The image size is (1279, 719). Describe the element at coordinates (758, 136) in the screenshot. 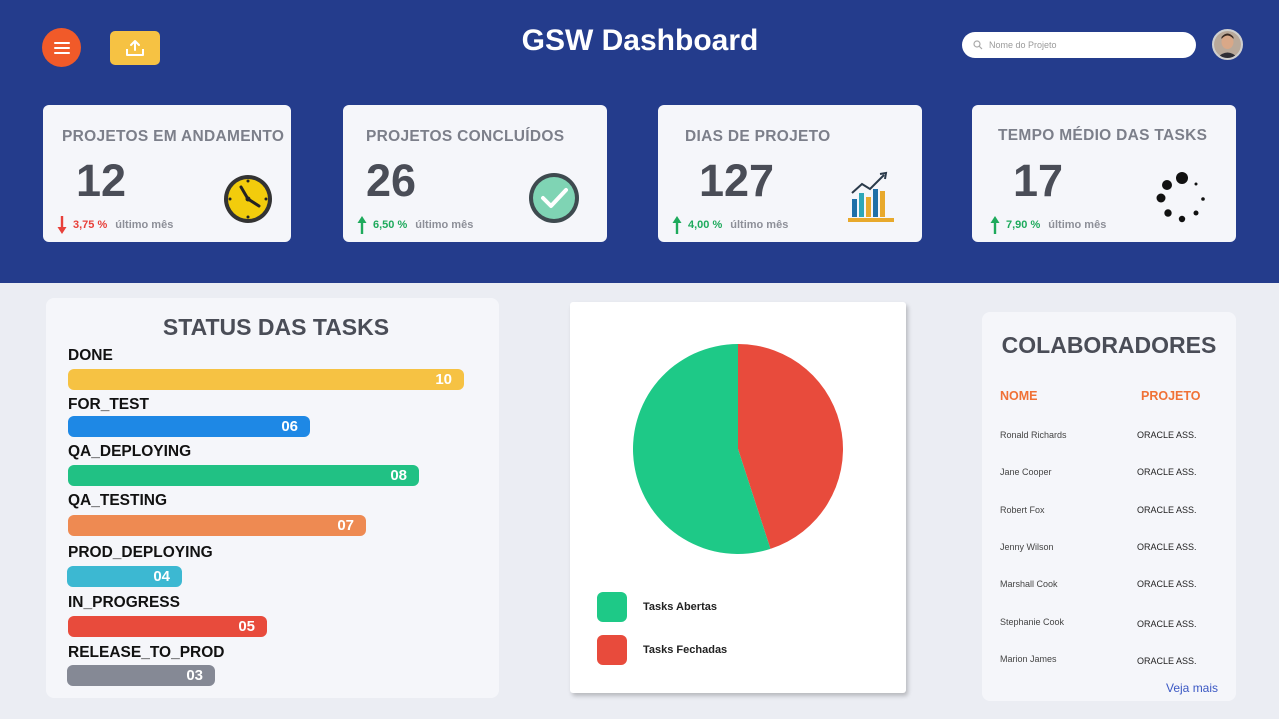

I see `stat-title: DIAS DE PROJETO` at that location.